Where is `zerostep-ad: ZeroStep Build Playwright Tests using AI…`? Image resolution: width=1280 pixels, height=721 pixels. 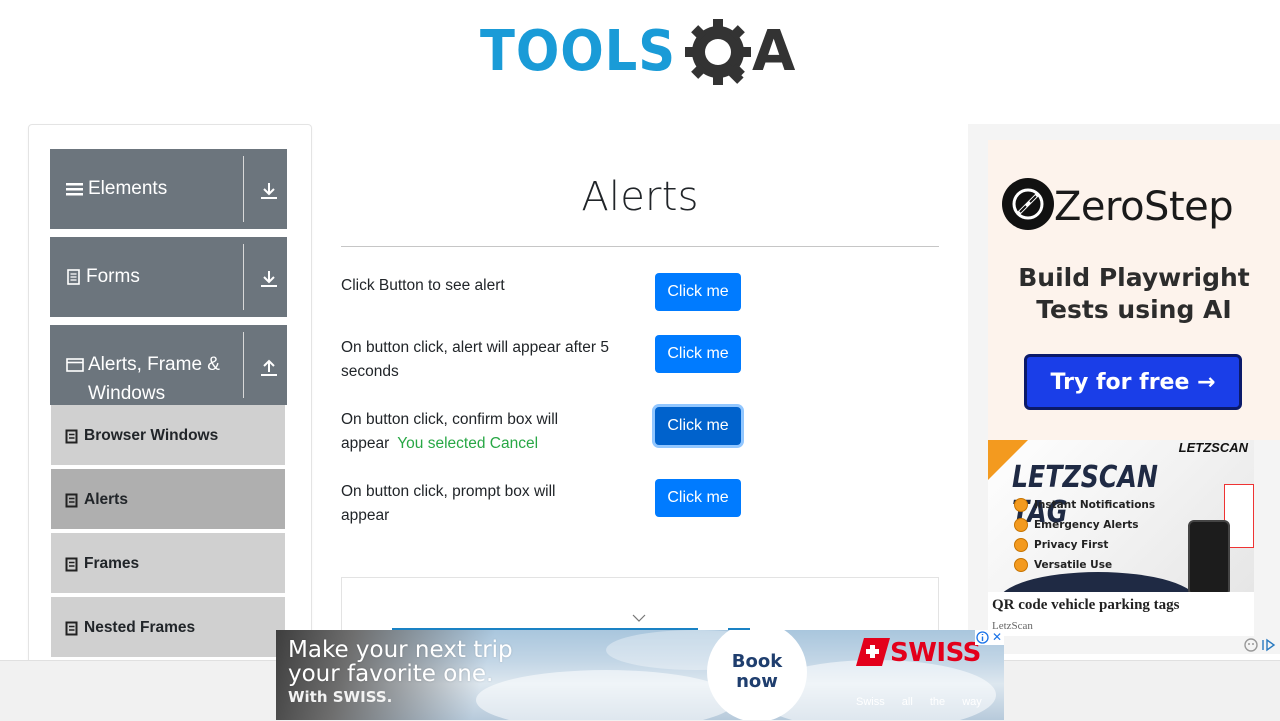
zerostep-ad: ZeroStep Build Playwright Tests using AI… is located at coordinates (1134, 290).